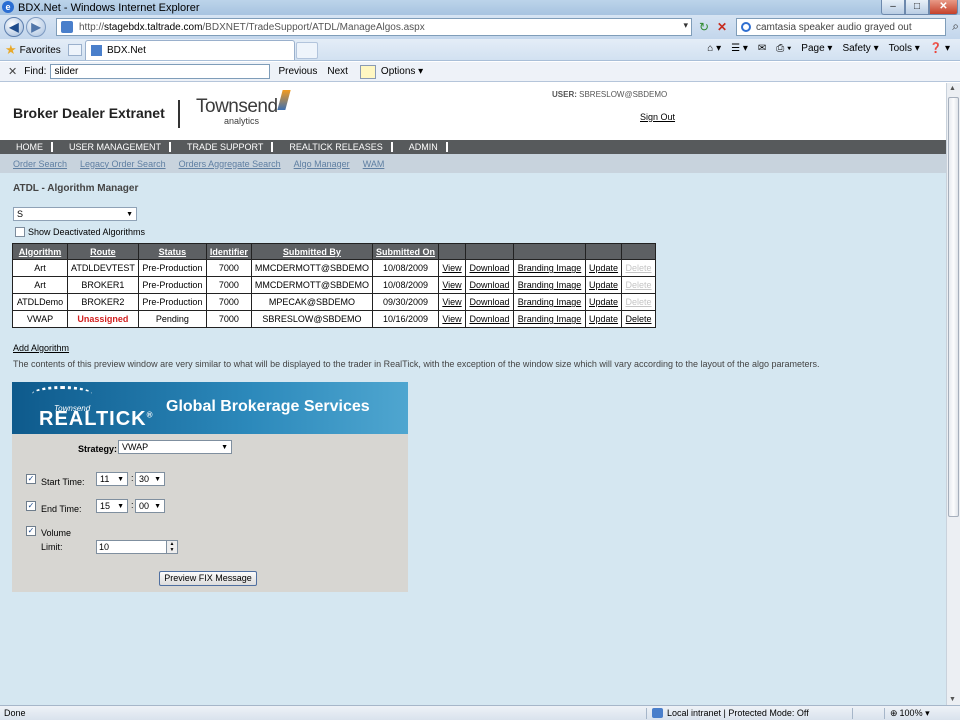 The image size is (960, 720). I want to click on close-button: ✕, so click(943, 7).